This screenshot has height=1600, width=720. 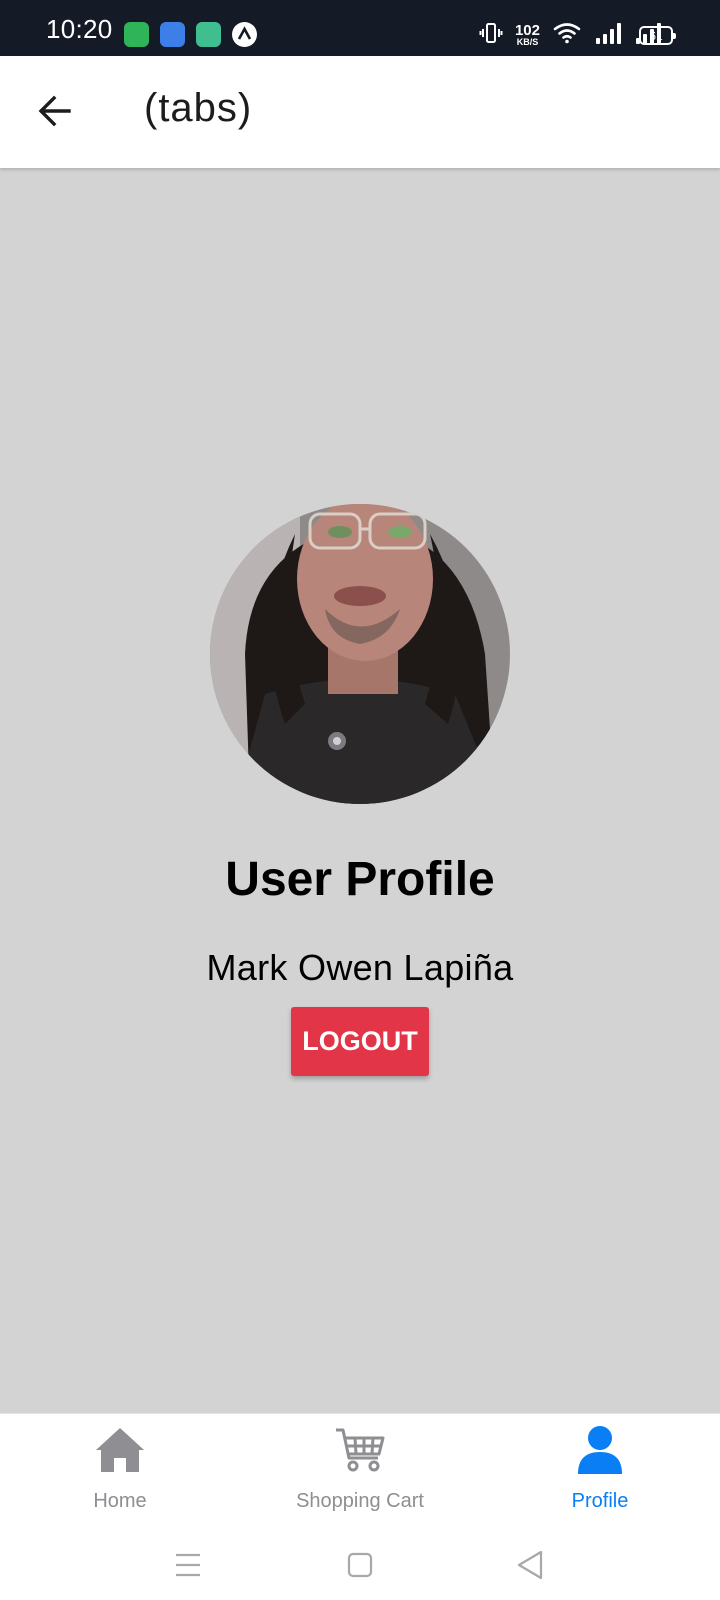 What do you see at coordinates (567, 35) in the screenshot?
I see `wifi-icon` at bounding box center [567, 35].